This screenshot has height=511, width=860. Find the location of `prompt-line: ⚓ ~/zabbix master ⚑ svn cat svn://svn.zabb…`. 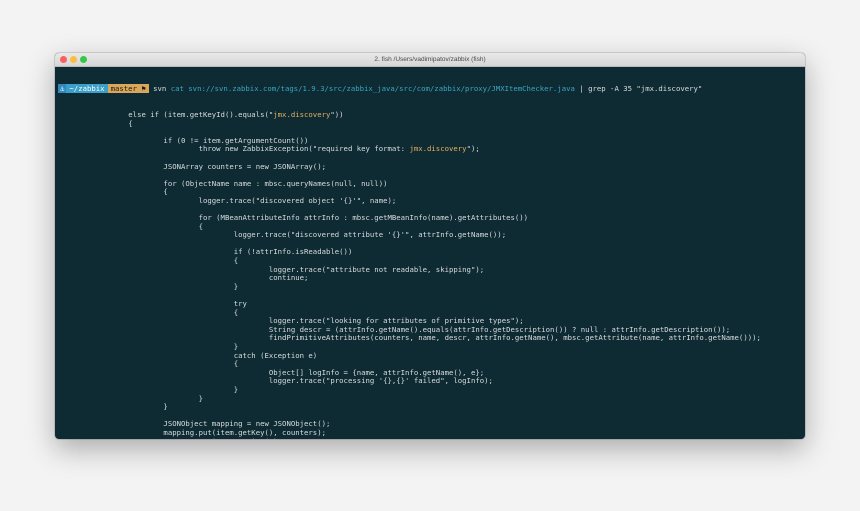

prompt-line: ⚓ ~/zabbix master ⚑ svn cat svn://svn.zabb… is located at coordinates (431, 89).